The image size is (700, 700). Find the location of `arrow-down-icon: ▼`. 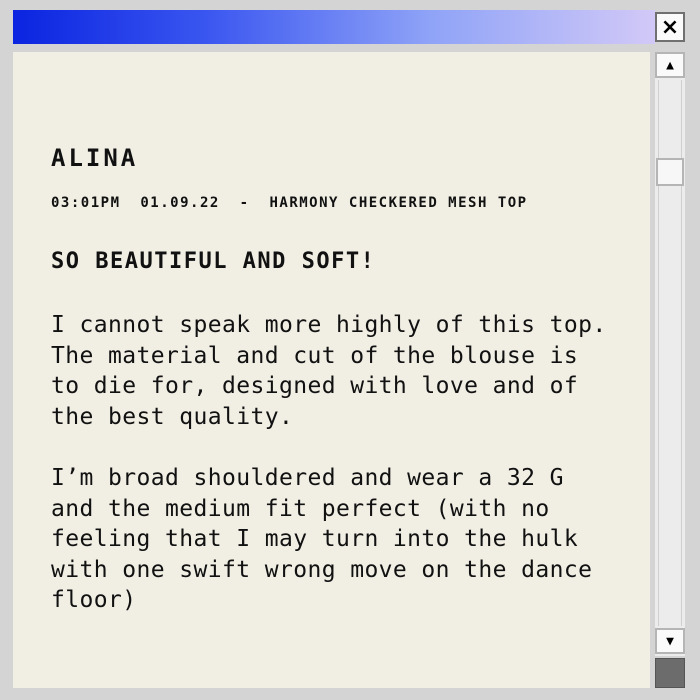

arrow-down-icon: ▼ is located at coordinates (670, 641).